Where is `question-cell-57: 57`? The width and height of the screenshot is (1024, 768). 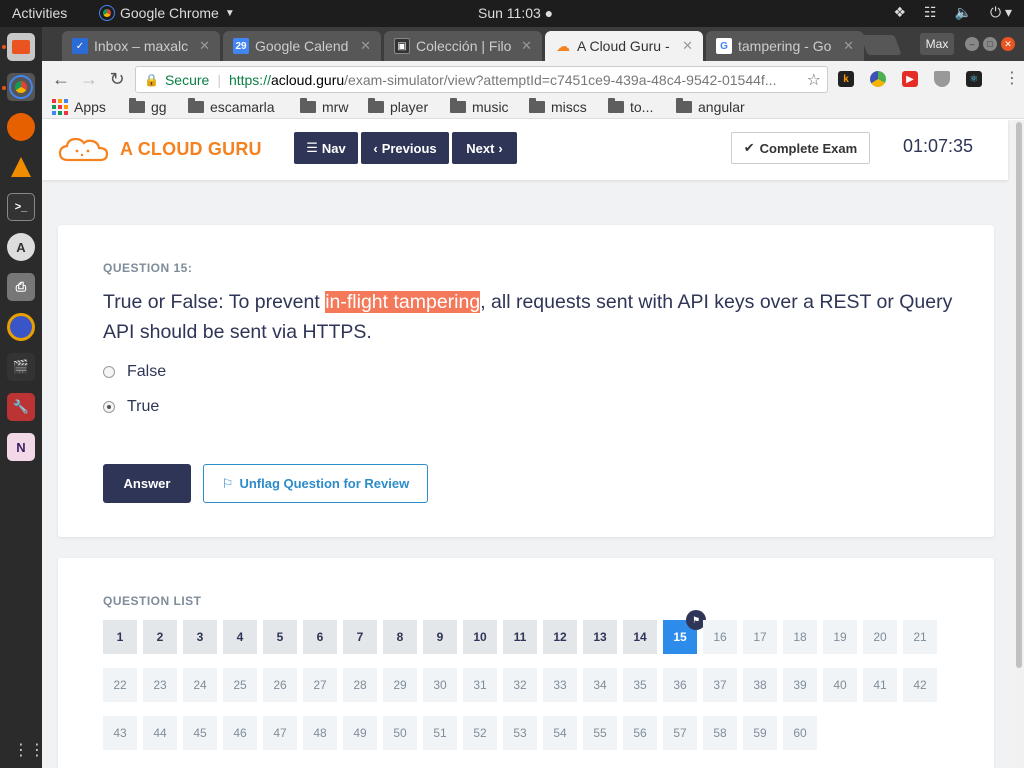 question-cell-57: 57 is located at coordinates (680, 733).